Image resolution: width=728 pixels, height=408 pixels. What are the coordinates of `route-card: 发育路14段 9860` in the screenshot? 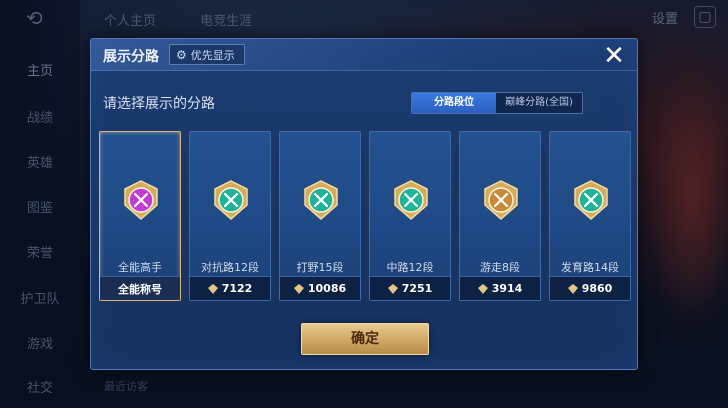 It's located at (590, 216).